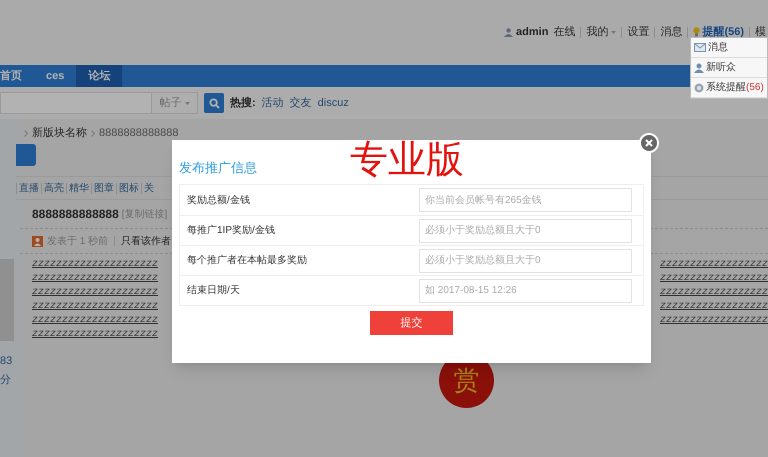  Describe the element at coordinates (532, 32) in the screenshot. I see `username-link: admin` at that location.